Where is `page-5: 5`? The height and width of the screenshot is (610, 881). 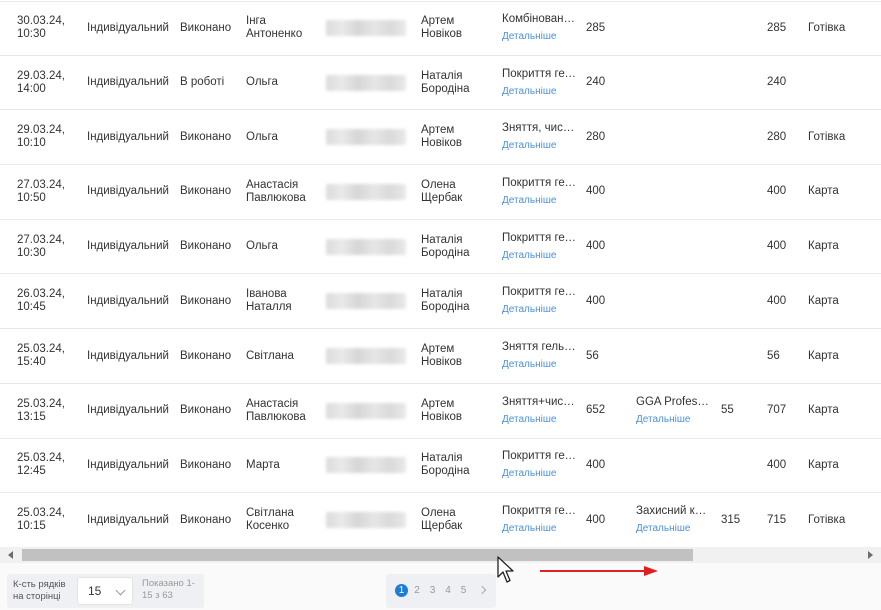
page-5: 5 is located at coordinates (463, 590).